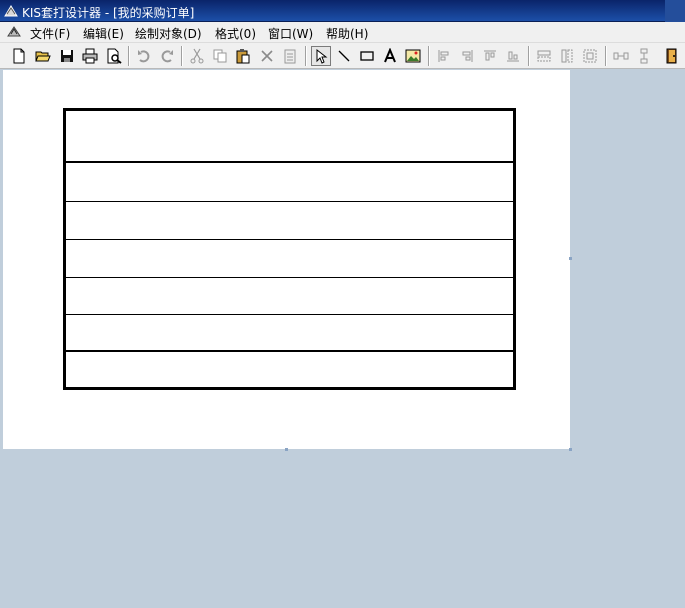 This screenshot has height=608, width=685. Describe the element at coordinates (513, 56) in the screenshot. I see `align-bottom-icon` at that location.